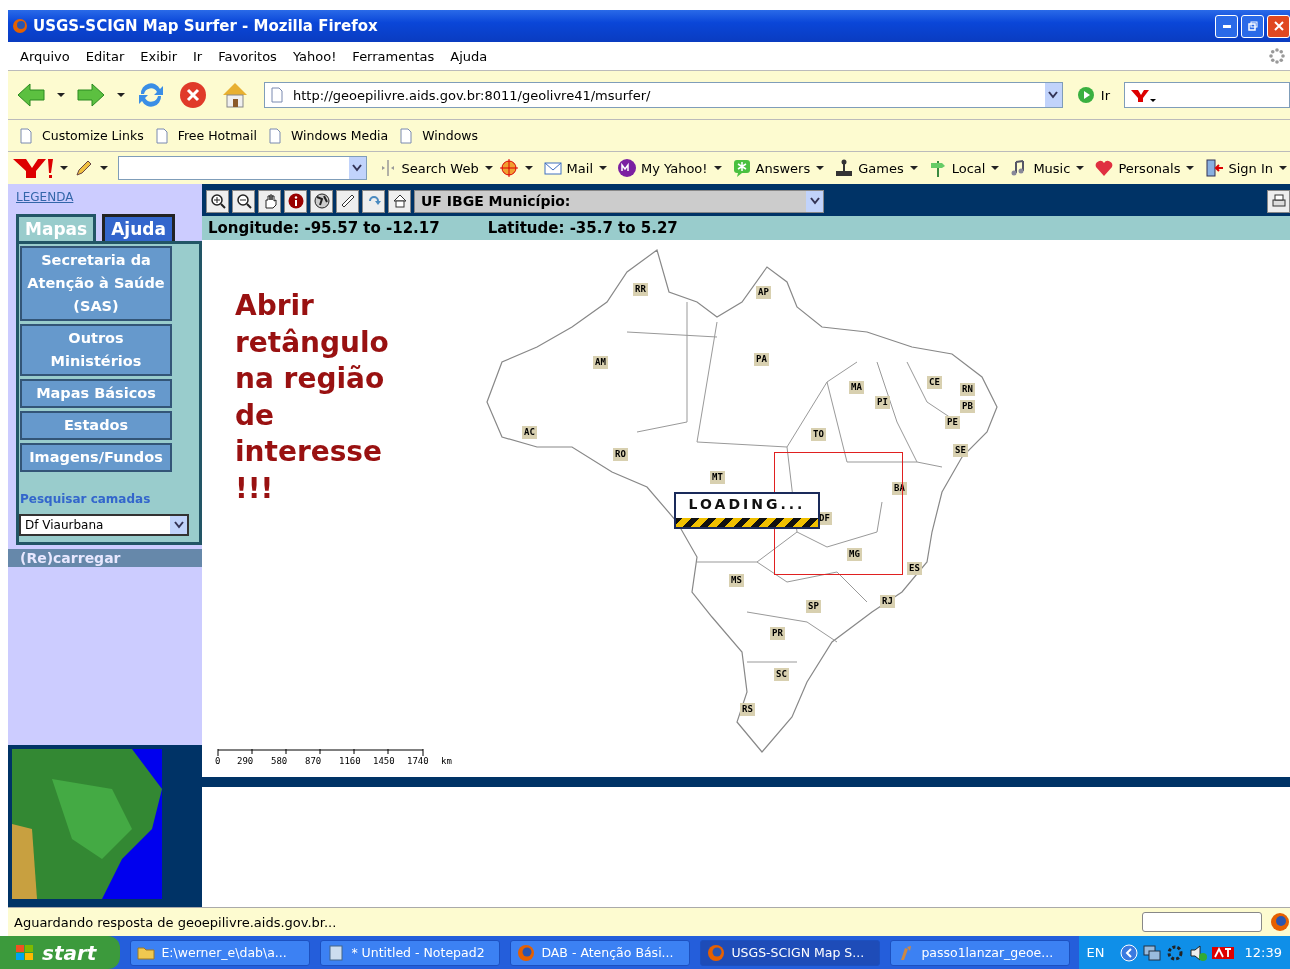 The width and height of the screenshot is (1290, 969). I want to click on info-icon, so click(295, 201).